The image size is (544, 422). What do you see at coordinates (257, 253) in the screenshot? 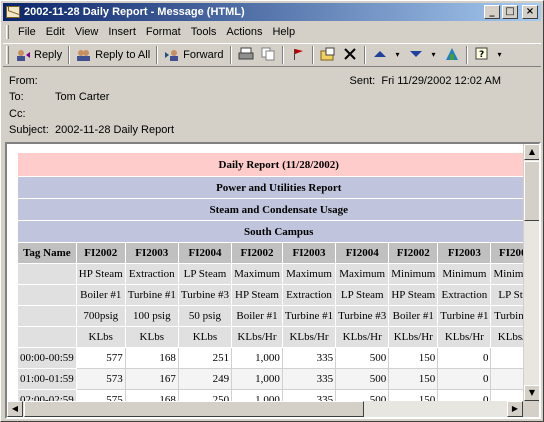
I see `tag-cell: FI2002` at bounding box center [257, 253].